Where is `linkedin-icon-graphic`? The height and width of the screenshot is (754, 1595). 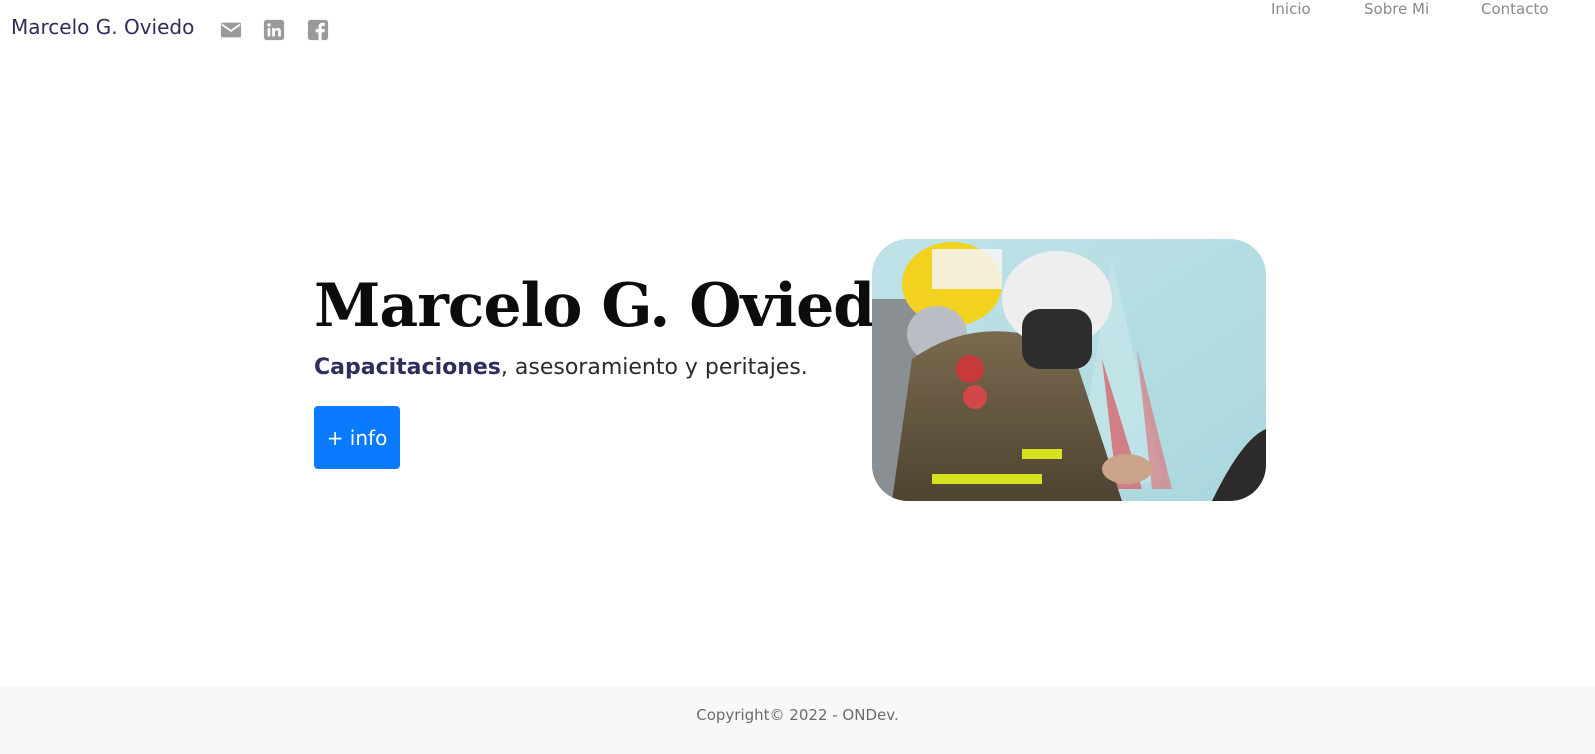
linkedin-icon-graphic is located at coordinates (274, 30).